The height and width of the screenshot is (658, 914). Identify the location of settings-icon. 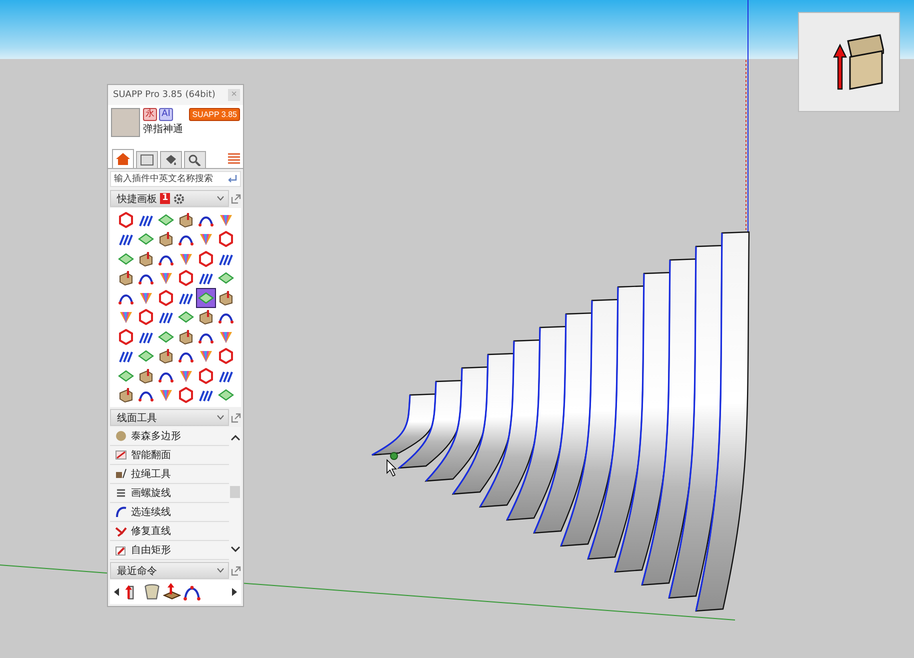
(179, 198).